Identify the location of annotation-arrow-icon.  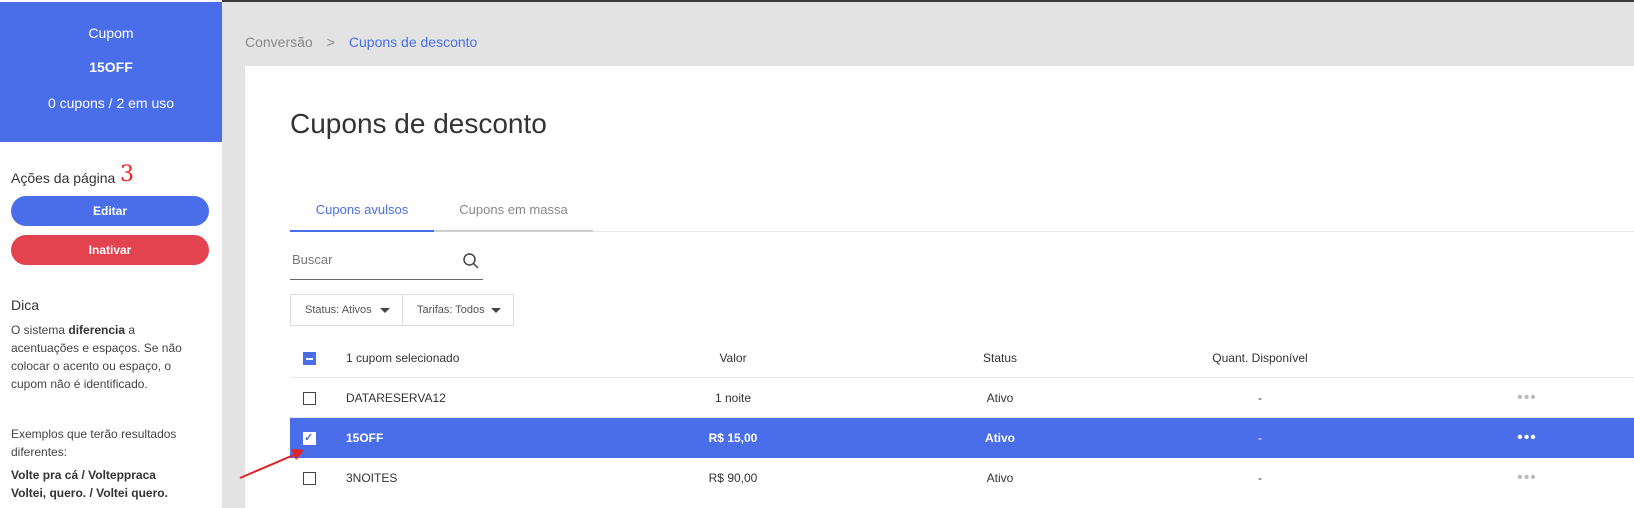
(271, 464).